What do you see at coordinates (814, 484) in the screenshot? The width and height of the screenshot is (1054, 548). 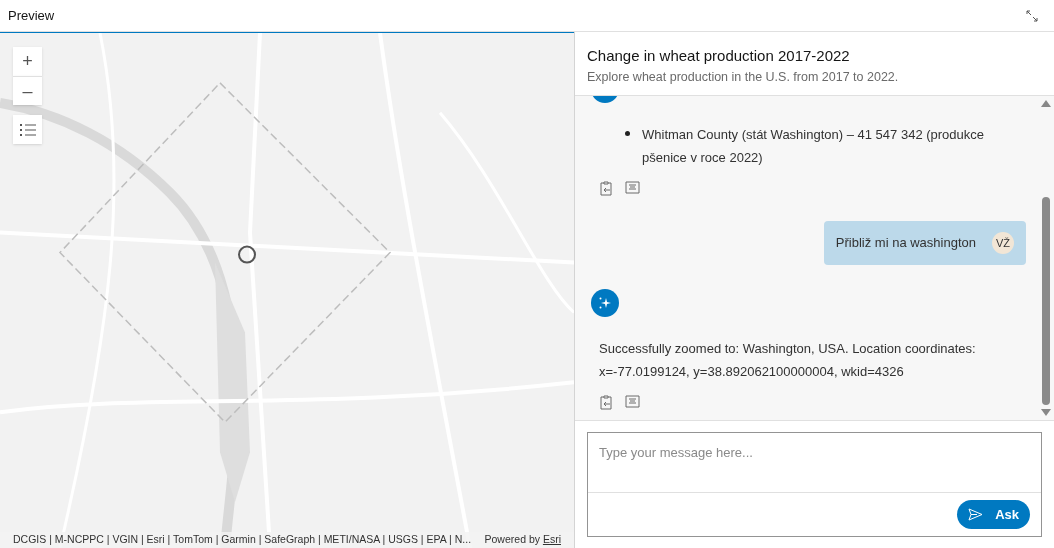 I see `message-input: Type your message here... Ask` at bounding box center [814, 484].